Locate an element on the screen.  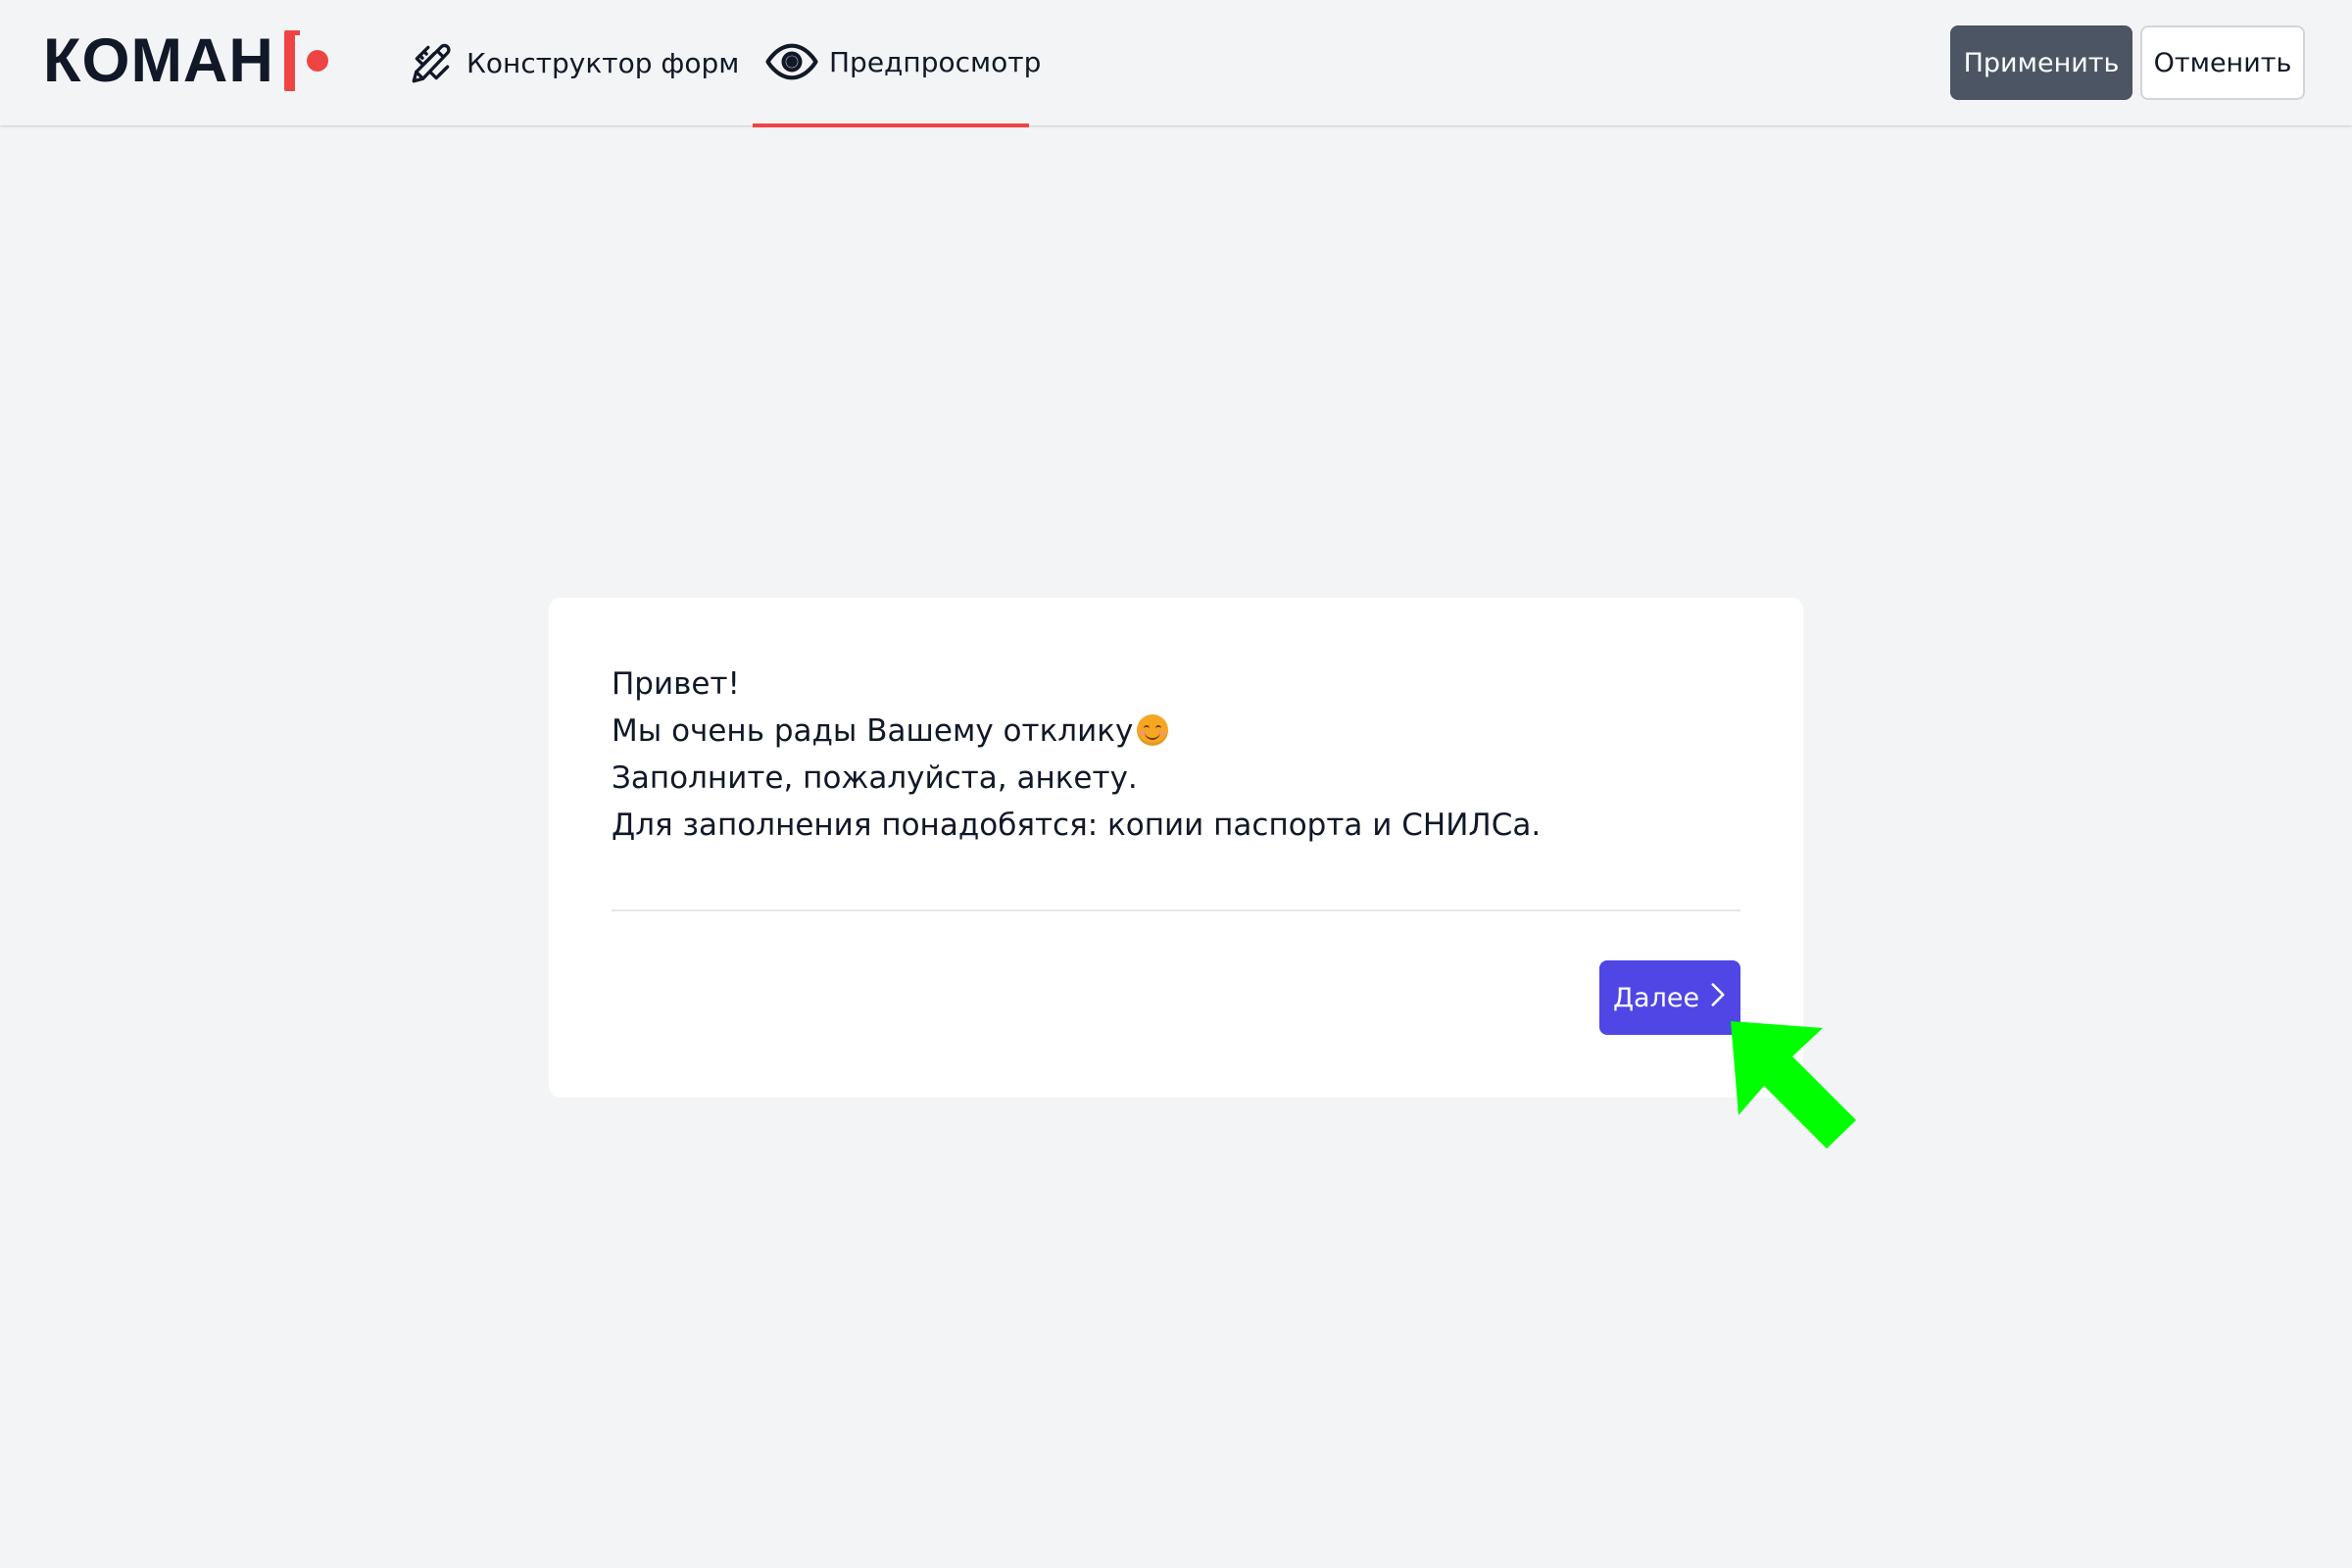
logo-bracket-mark is located at coordinates (291, 60).